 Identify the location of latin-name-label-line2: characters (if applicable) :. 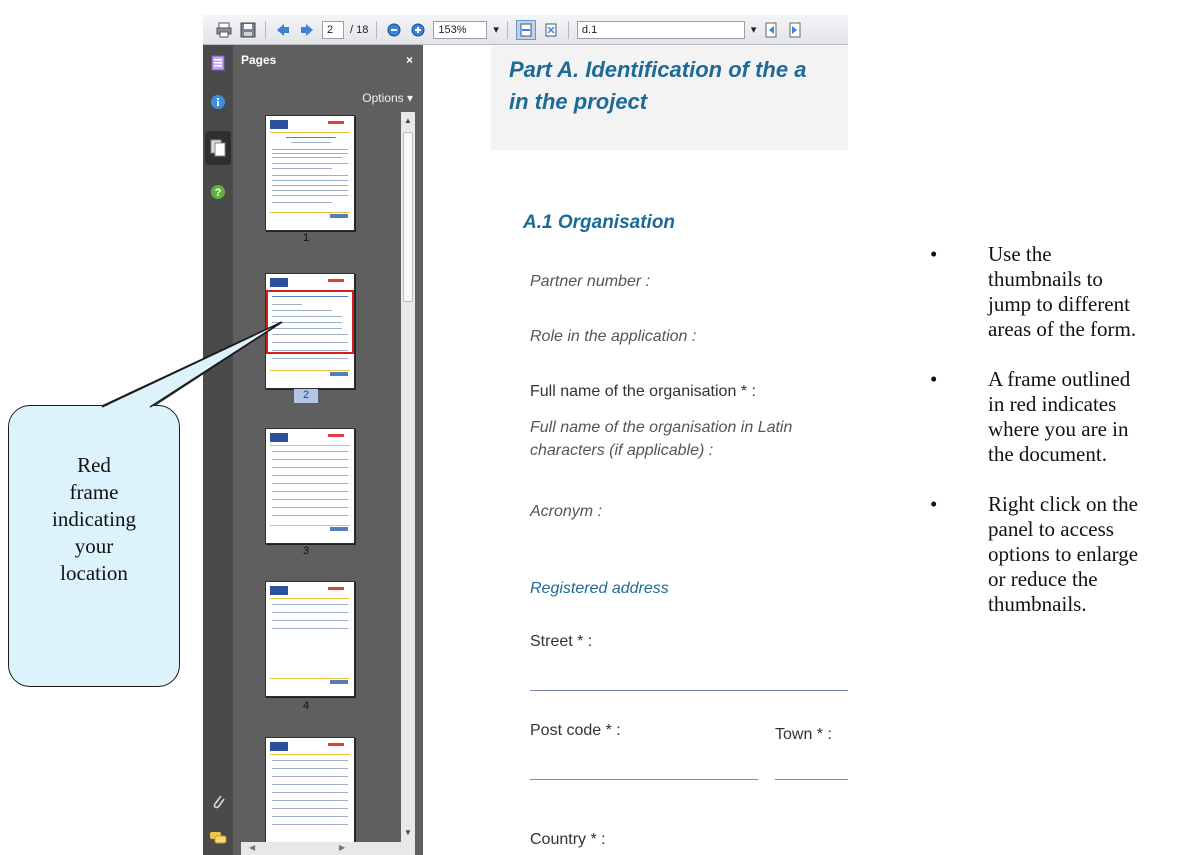
(622, 450).